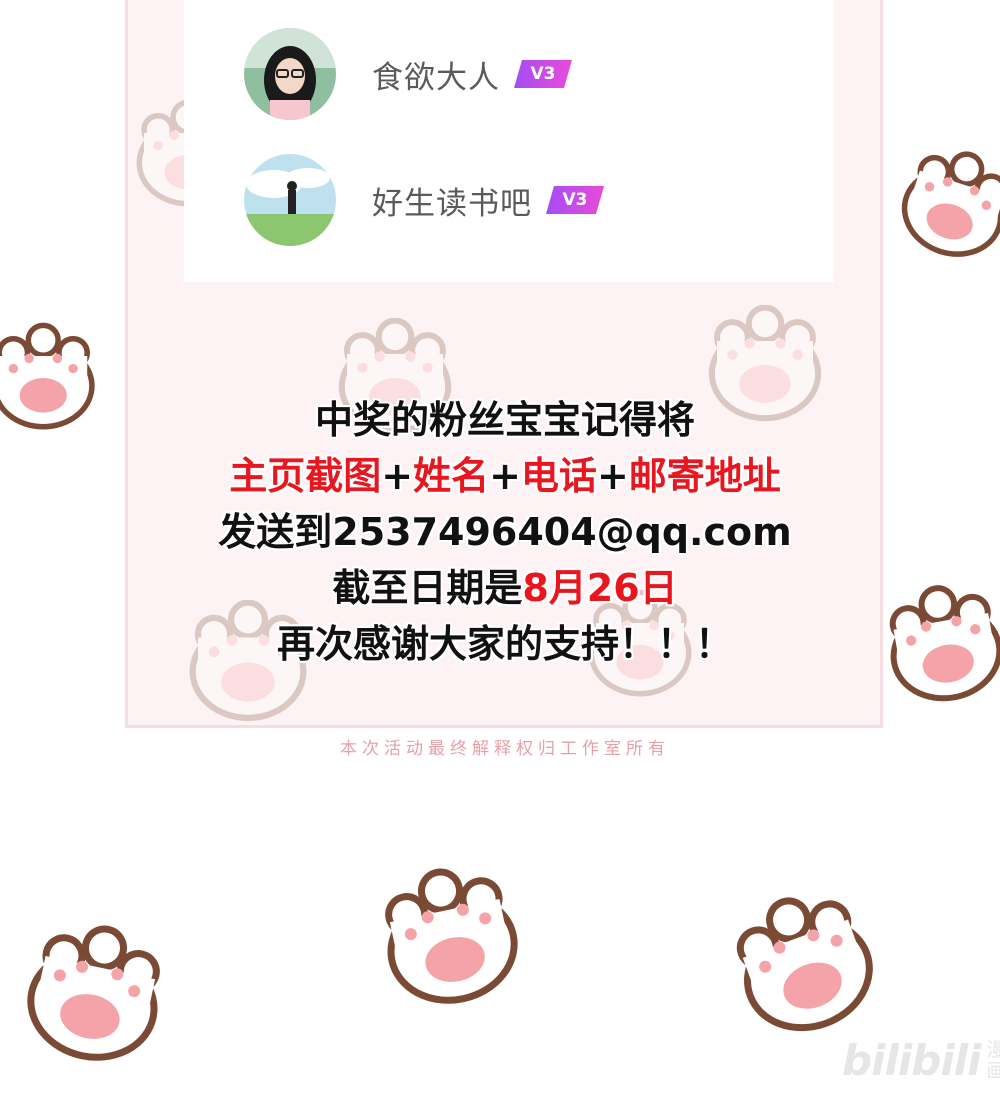 Image resolution: width=1000 pixels, height=1109 pixels. What do you see at coordinates (504, 420) in the screenshot?
I see `notice-line: 中奖的粉丝宝宝记得将` at bounding box center [504, 420].